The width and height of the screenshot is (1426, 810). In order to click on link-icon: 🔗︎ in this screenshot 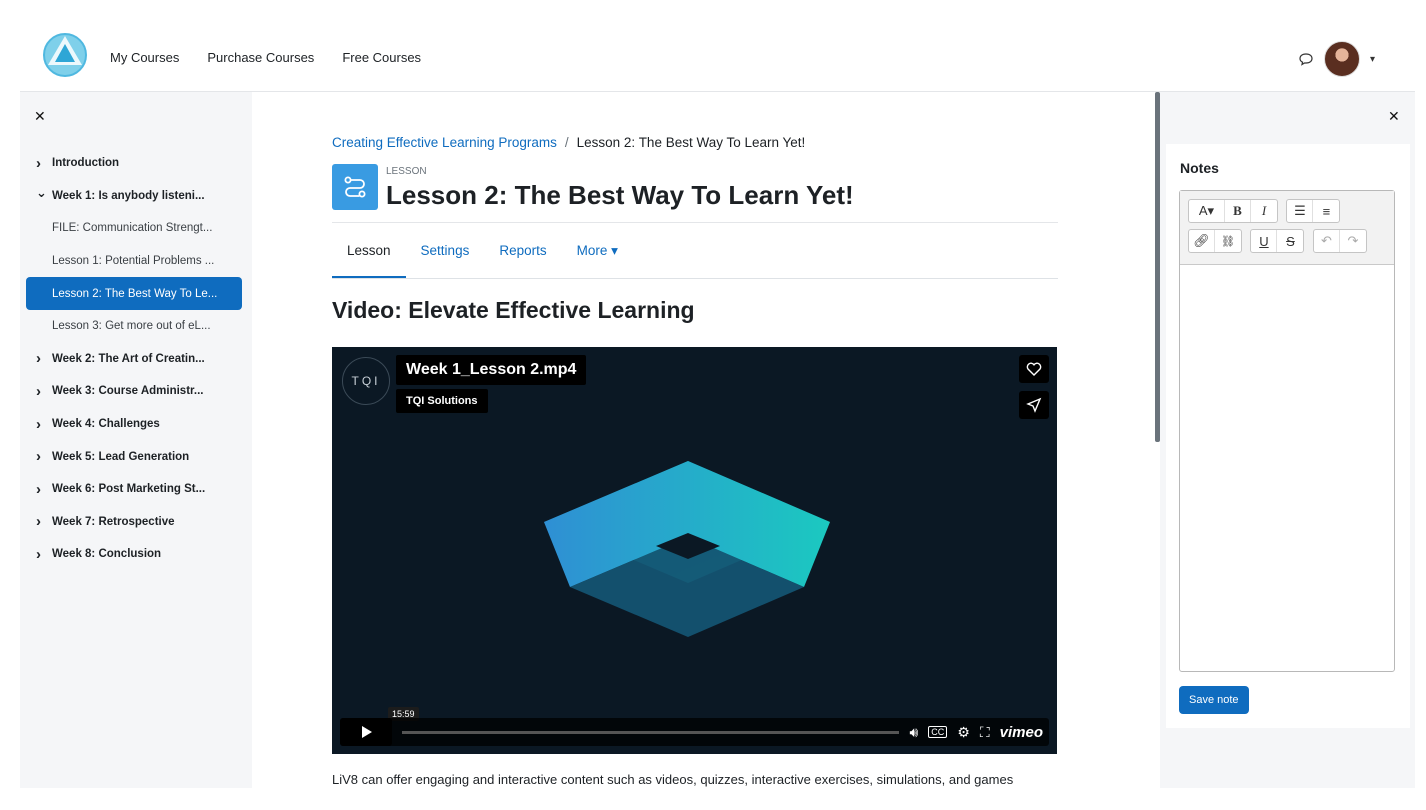, I will do `click(1202, 241)`.